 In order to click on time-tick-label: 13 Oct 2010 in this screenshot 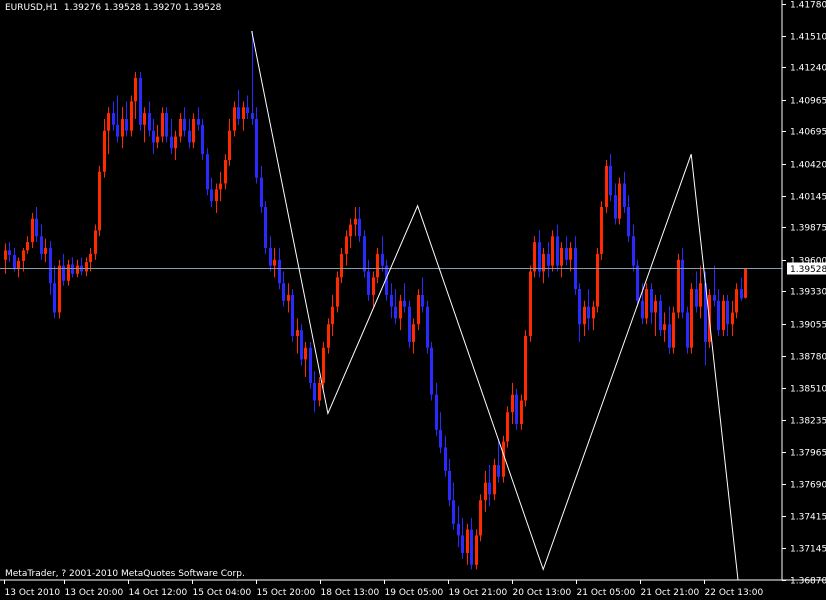, I will do `click(33, 593)`.